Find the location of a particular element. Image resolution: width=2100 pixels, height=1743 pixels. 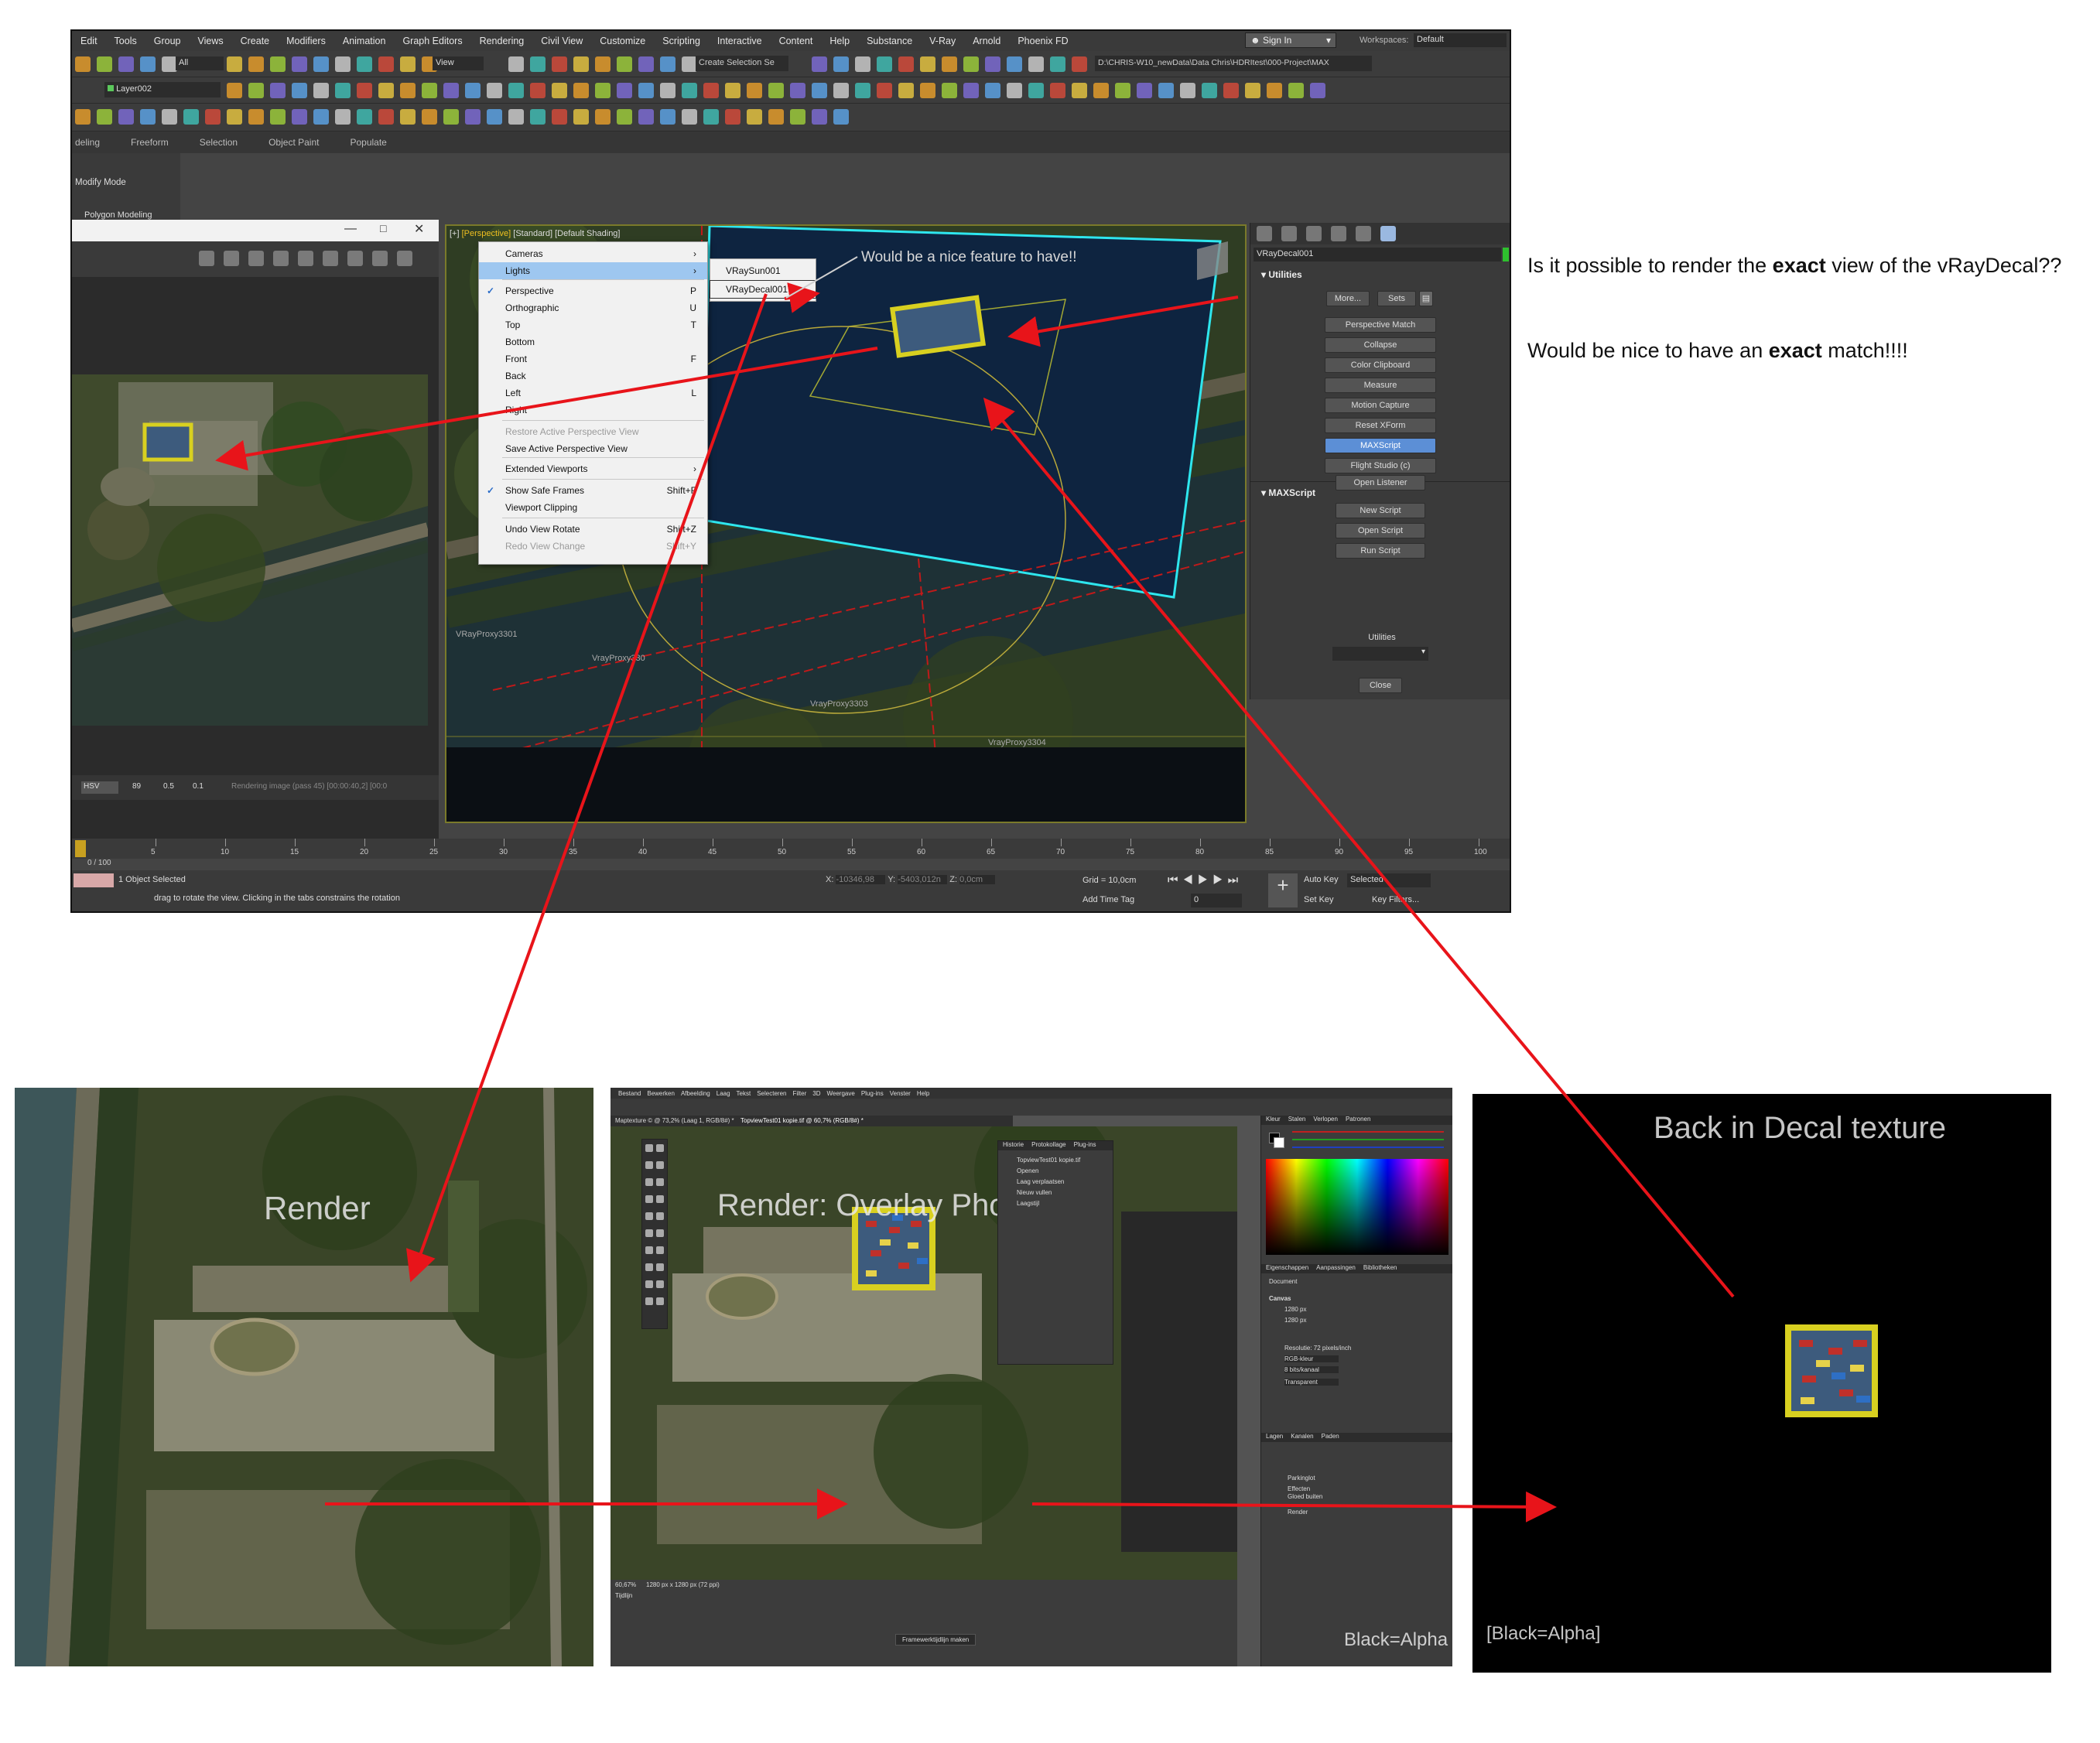

viewport-shading-label: [Default Shading] is located at coordinates (587, 233).